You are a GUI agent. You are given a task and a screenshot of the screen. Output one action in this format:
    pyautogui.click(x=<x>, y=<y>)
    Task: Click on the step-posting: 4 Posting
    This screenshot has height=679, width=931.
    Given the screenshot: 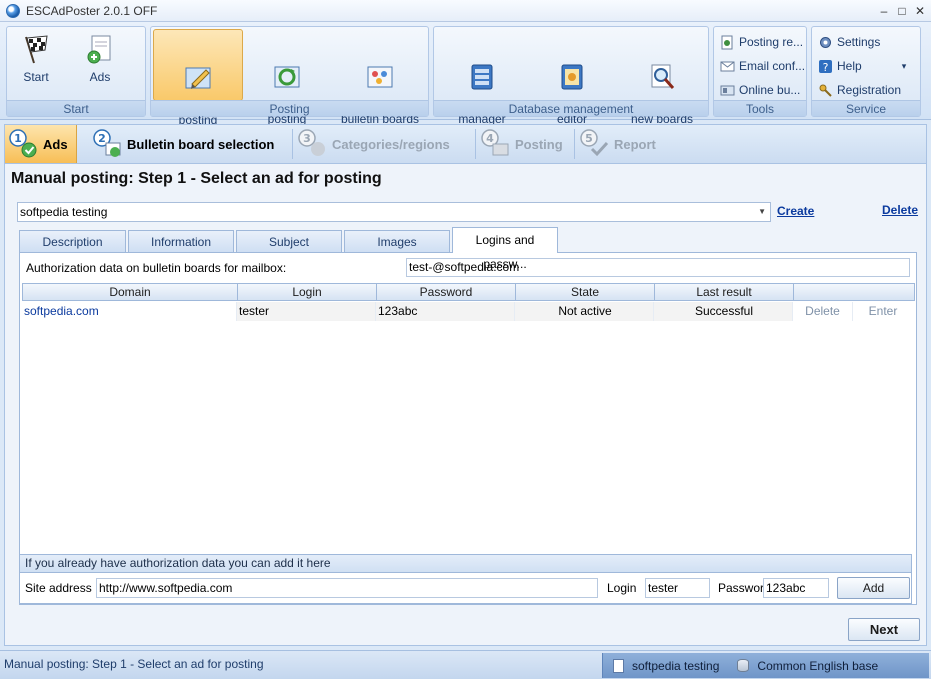 What is the action you would take?
    pyautogui.click(x=525, y=144)
    